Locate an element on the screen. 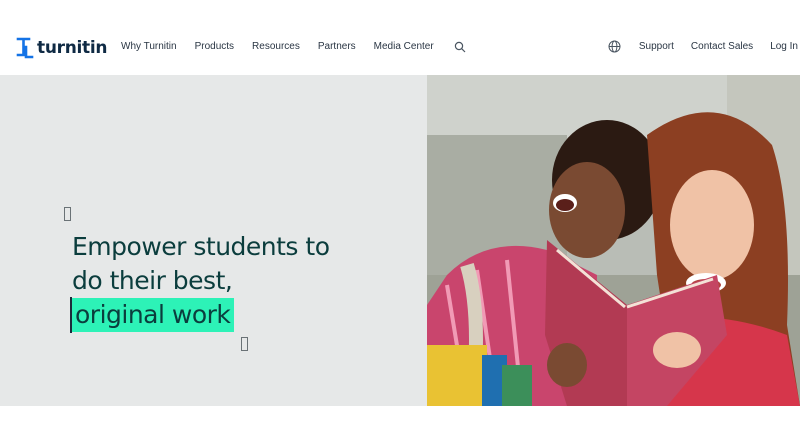  turnitin-logo-icon is located at coordinates (25, 48).